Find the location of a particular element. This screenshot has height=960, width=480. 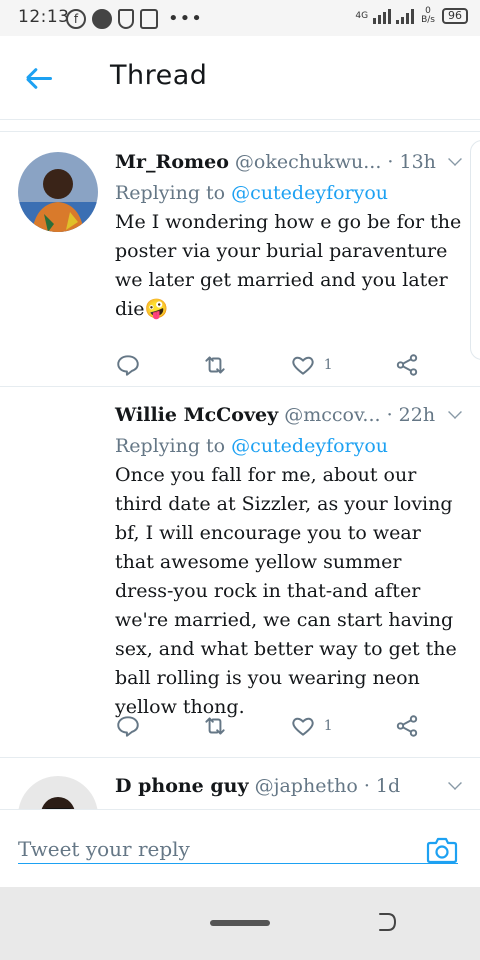

author-handle: @japhetho is located at coordinates (306, 786).